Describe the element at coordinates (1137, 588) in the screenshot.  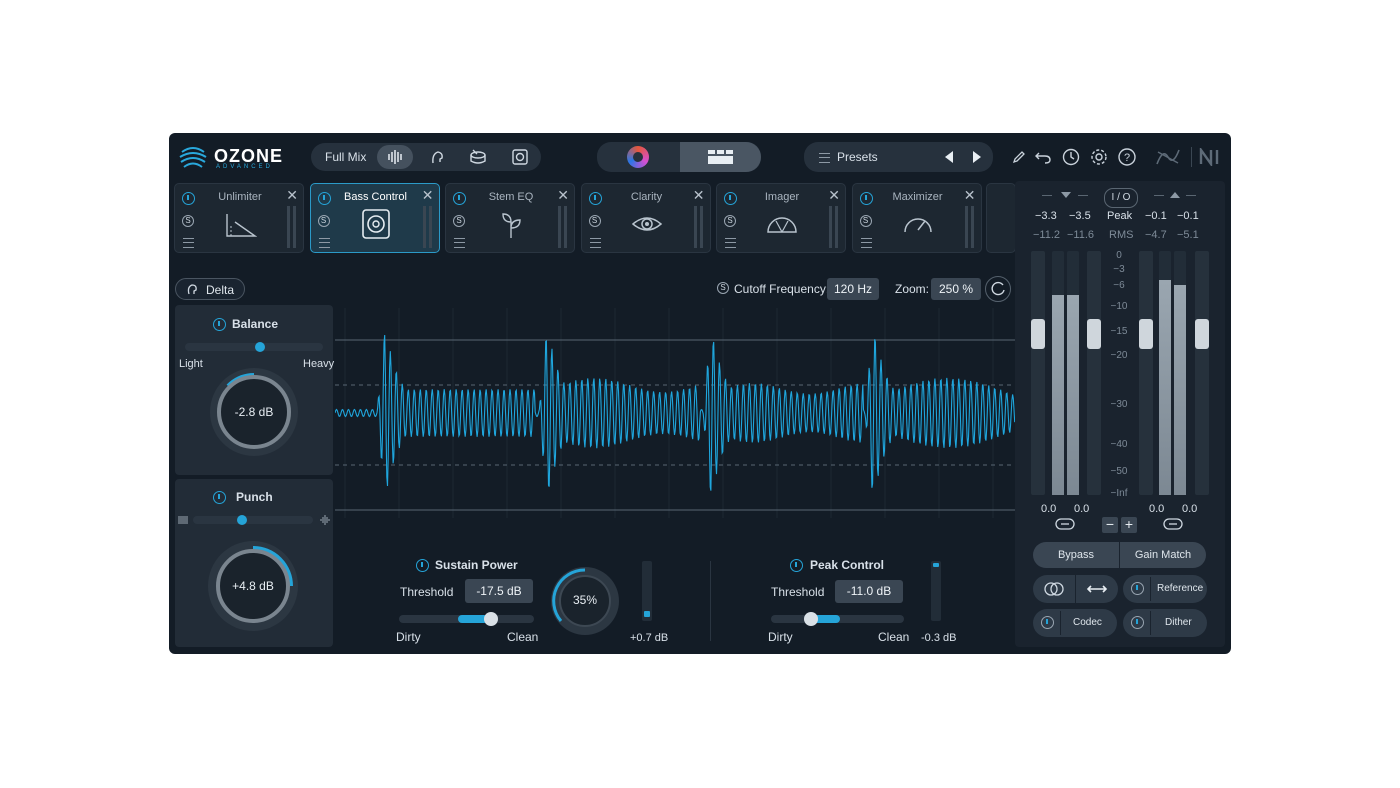
I see `reference-power-icon` at that location.